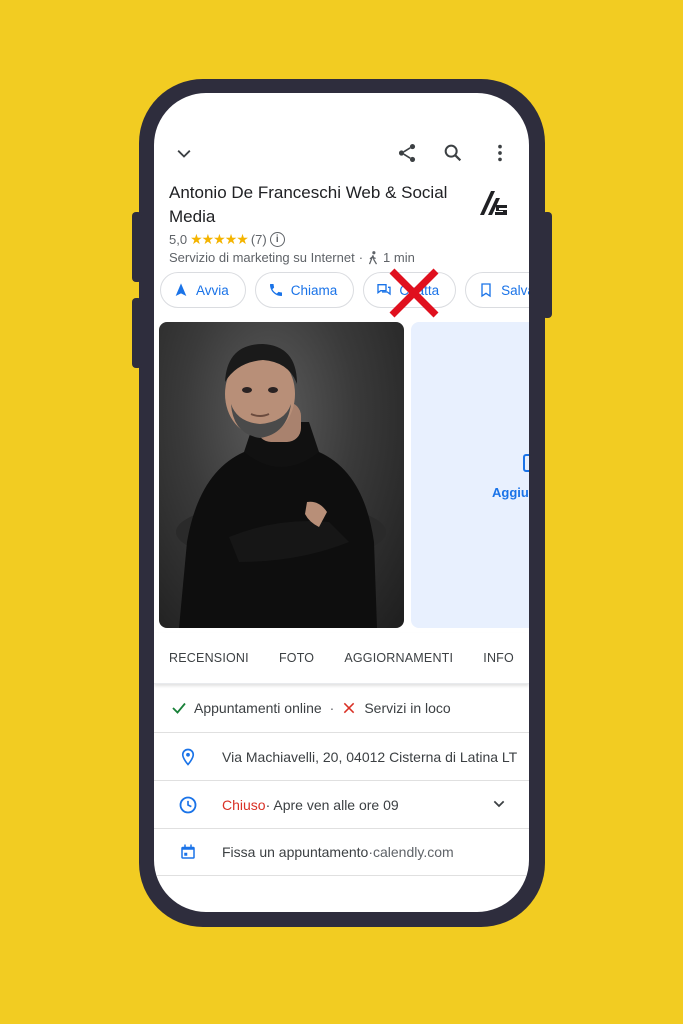 This screenshot has width=683, height=1024. Describe the element at coordinates (407, 708) in the screenshot. I see `onsite-services-label: Servizi in loco` at that location.